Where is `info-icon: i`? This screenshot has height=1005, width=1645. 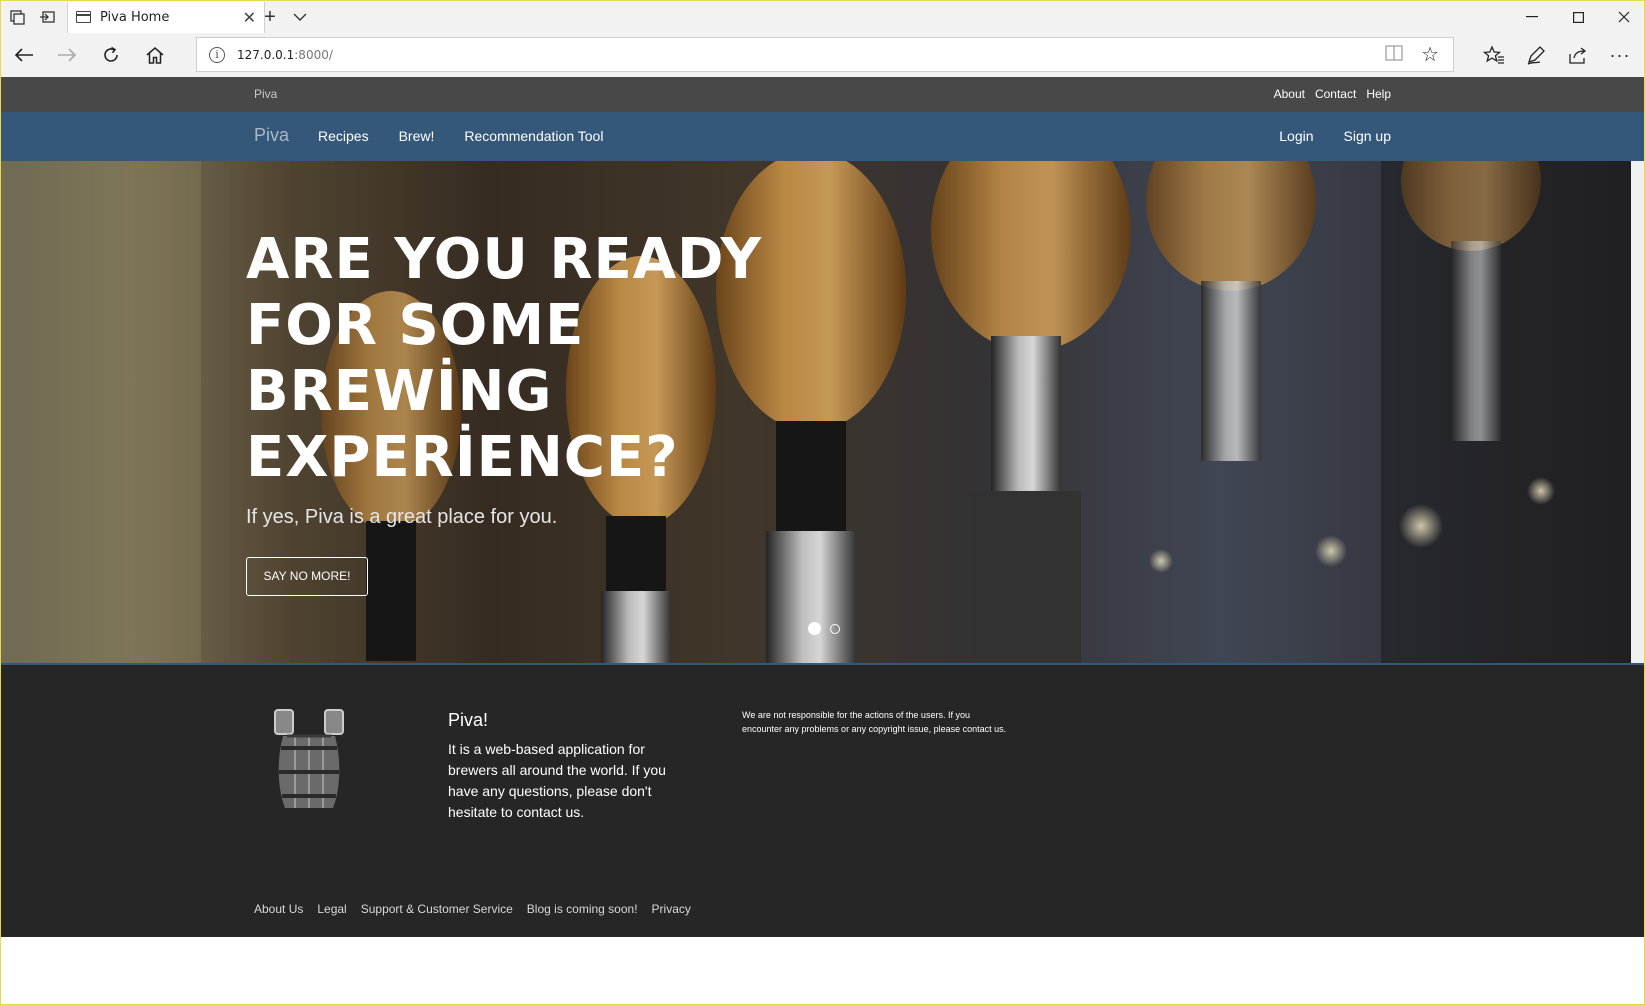 info-icon: i is located at coordinates (217, 55).